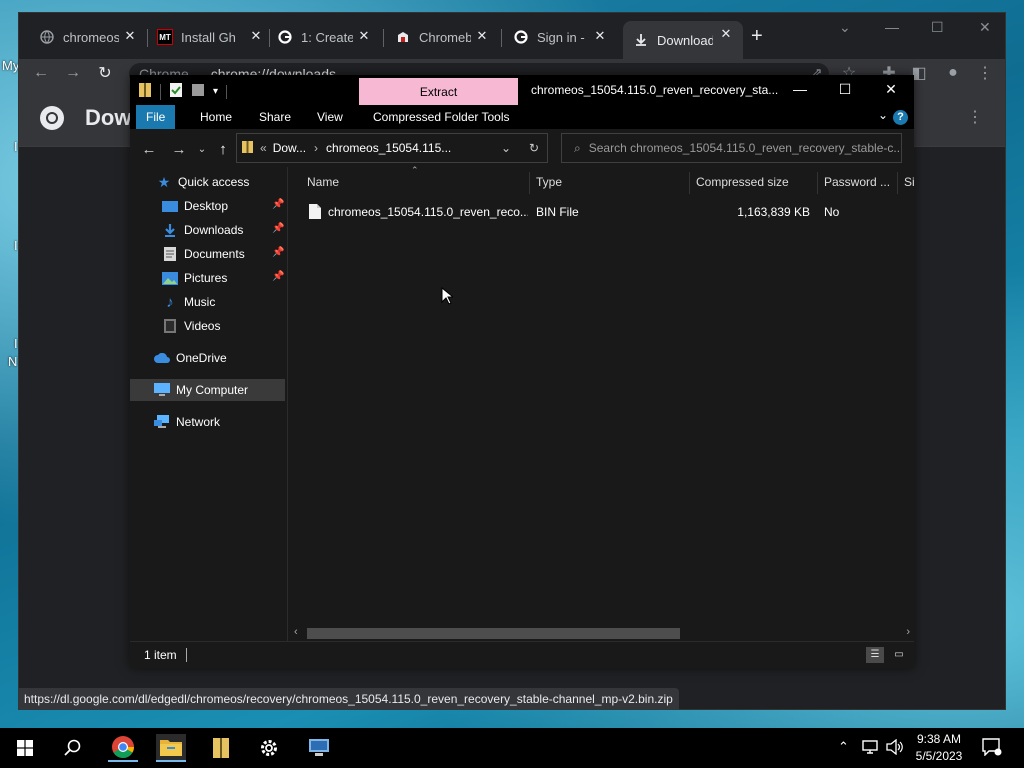 This screenshot has height=768, width=1024. I want to click on scroll-right-icon: ›, so click(908, 632).